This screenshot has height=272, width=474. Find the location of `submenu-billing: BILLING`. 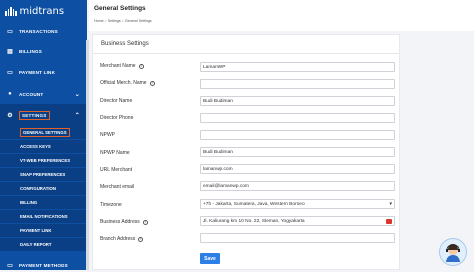

submenu-billing: BILLING is located at coordinates (43, 202).